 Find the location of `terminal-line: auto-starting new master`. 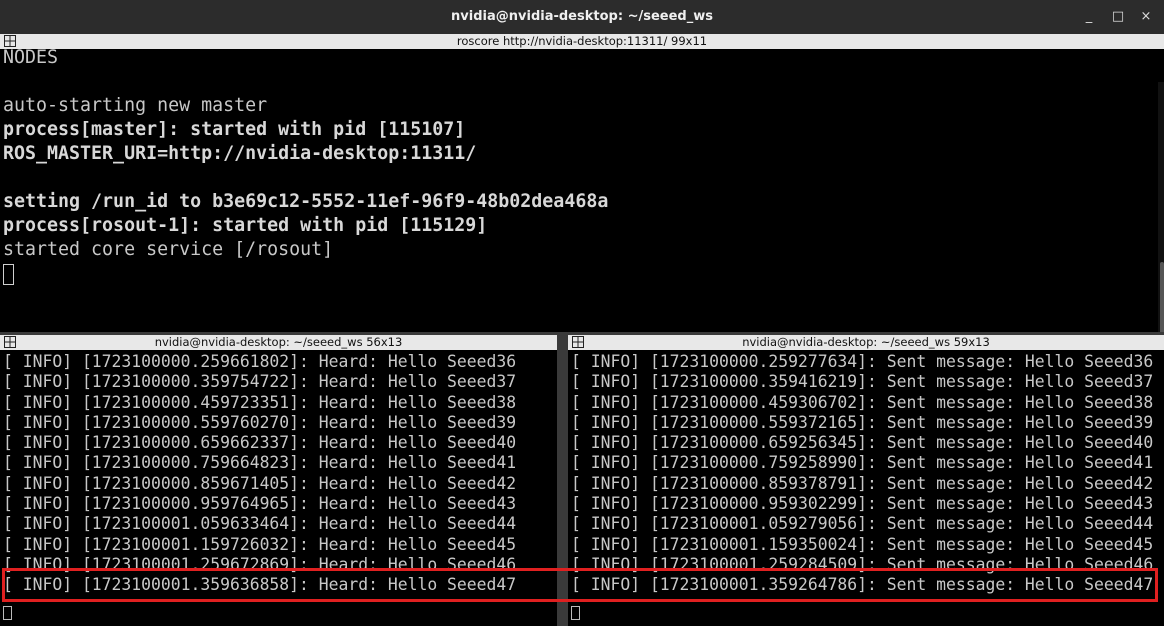

terminal-line: auto-starting new master is located at coordinates (135, 105).